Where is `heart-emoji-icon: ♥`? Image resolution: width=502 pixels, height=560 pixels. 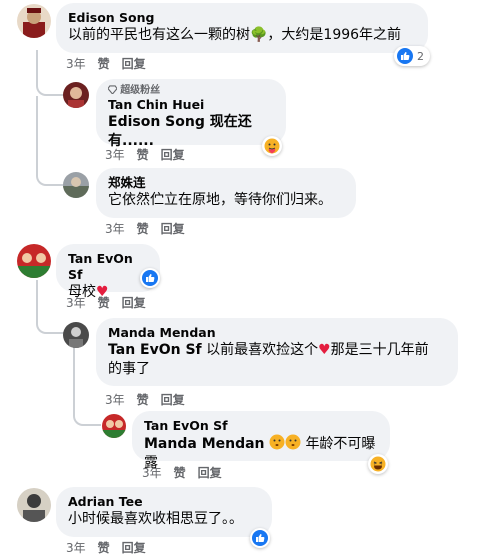 heart-emoji-icon: ♥ is located at coordinates (324, 350).